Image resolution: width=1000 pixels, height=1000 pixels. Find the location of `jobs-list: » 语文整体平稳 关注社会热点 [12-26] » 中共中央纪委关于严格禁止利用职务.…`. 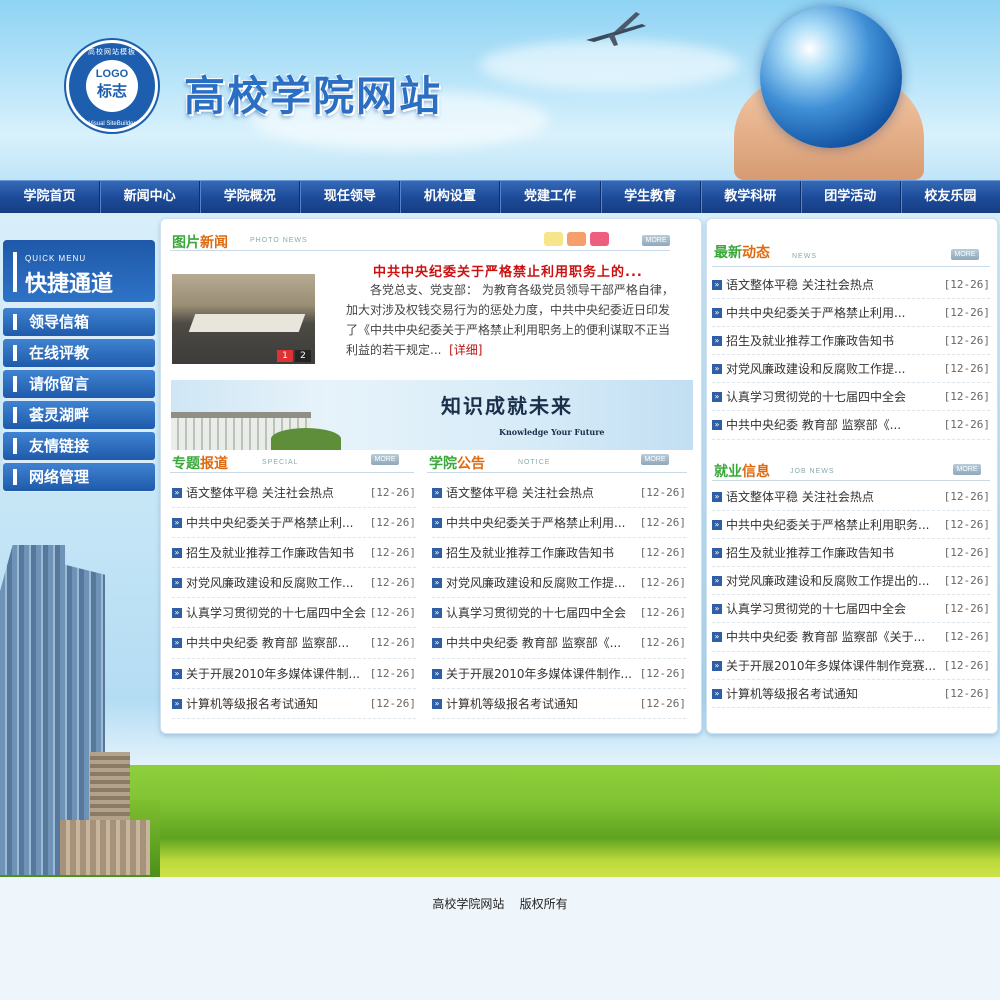

jobs-list: » 语文整体平稳 关注社会热点 [12-26] » 中共中央纪委关于严格禁止利用职务.… is located at coordinates (851, 595).